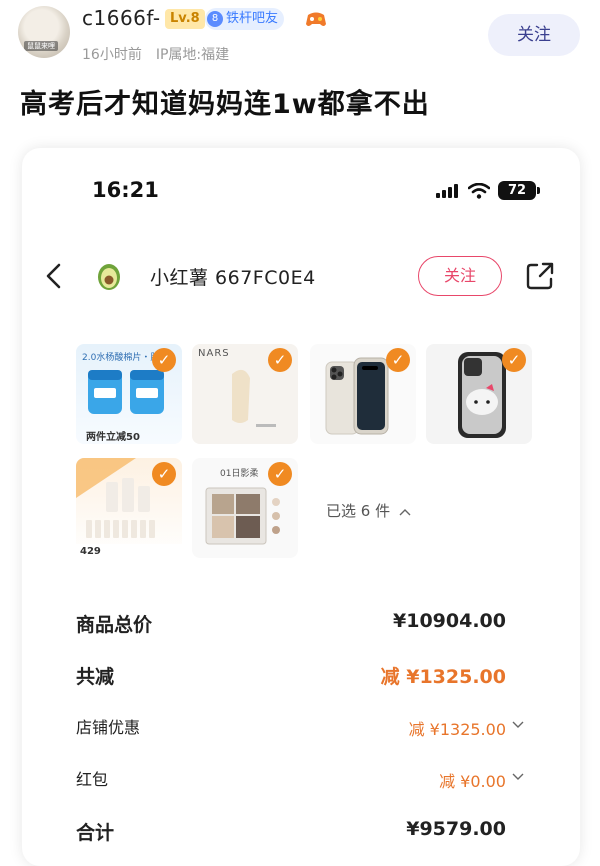 This screenshot has width=600, height=866. Describe the element at coordinates (534, 35) in the screenshot. I see `follow-user-button: 关注` at that location.